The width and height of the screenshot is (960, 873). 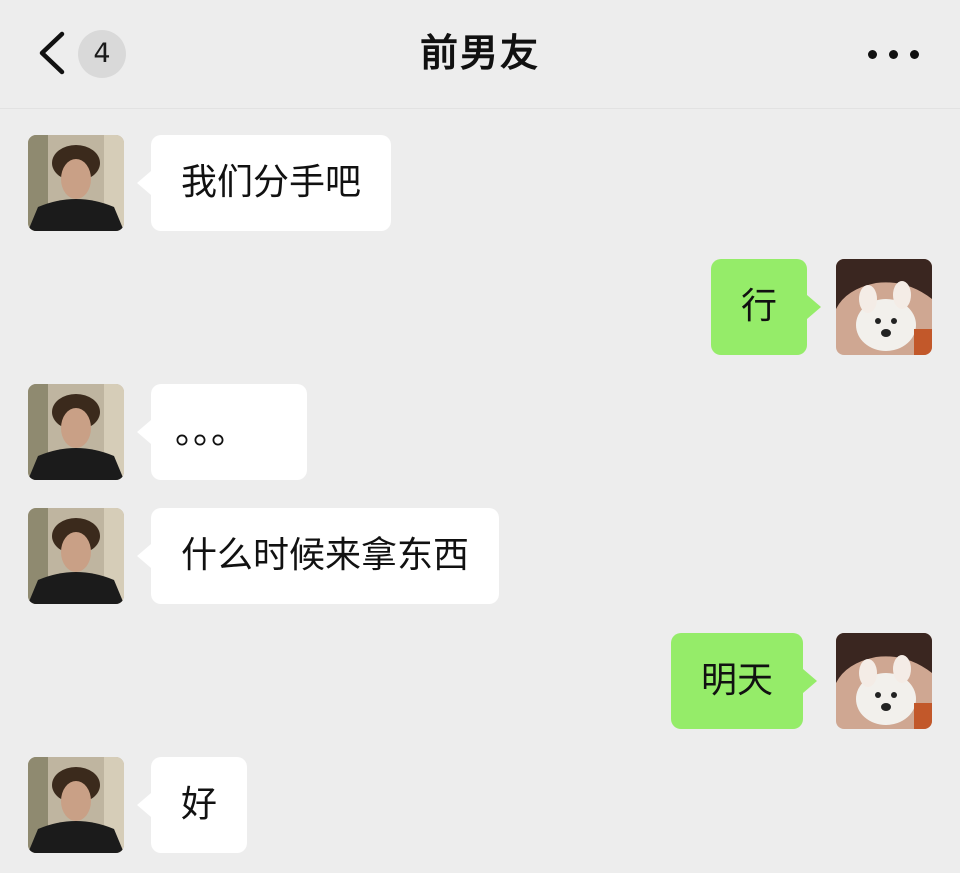 I want to click on outgoing-message-bubble: 明天, so click(x=744, y=681).